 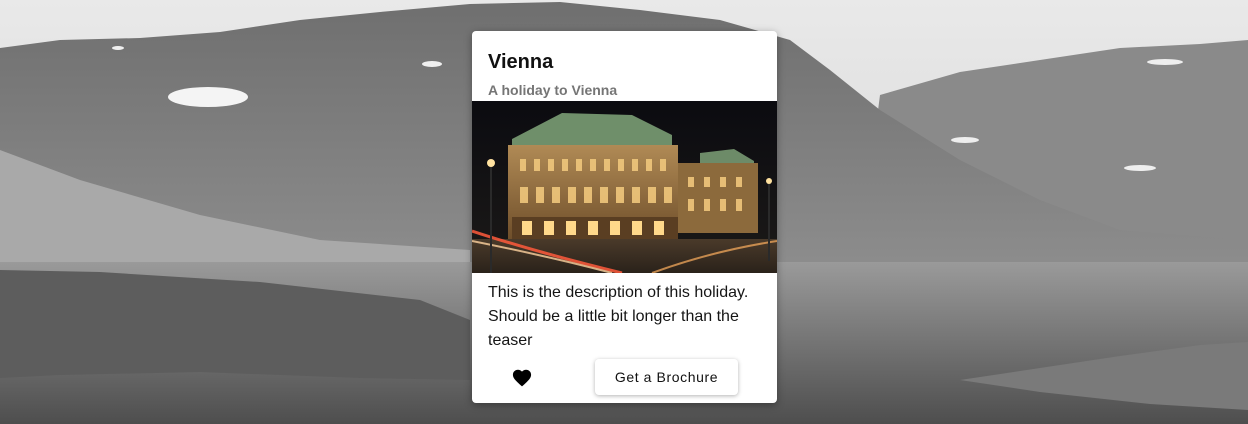 What do you see at coordinates (666, 377) in the screenshot?
I see `get-brochure-button: Get a Brochure` at bounding box center [666, 377].